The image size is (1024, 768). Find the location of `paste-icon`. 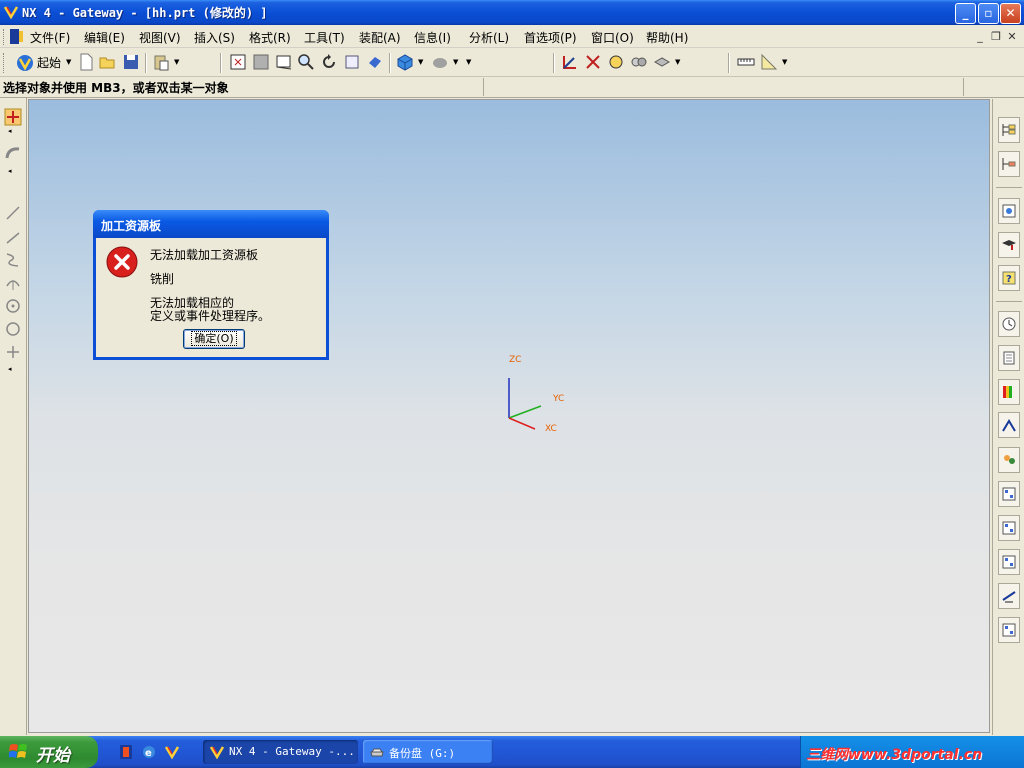

paste-icon is located at coordinates (161, 62).